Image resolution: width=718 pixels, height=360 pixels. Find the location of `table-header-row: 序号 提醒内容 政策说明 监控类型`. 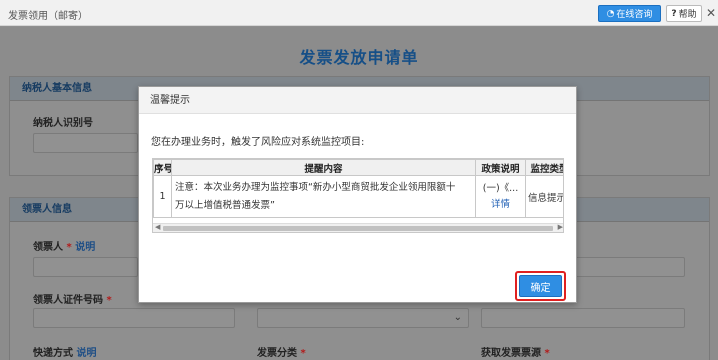

table-header-row: 序号 提醒内容 政策说明 监控类型 is located at coordinates (358, 167).